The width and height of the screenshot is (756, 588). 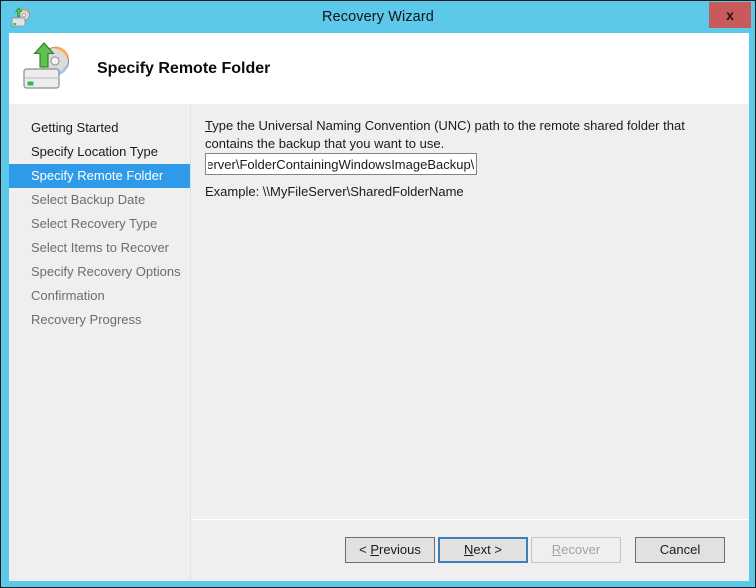 I want to click on previous-label: revious, so click(x=399, y=549).